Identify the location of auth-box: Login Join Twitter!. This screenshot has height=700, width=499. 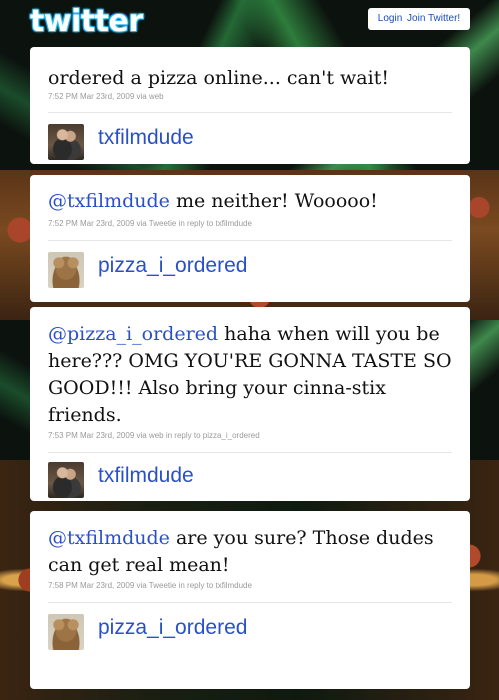
(419, 19).